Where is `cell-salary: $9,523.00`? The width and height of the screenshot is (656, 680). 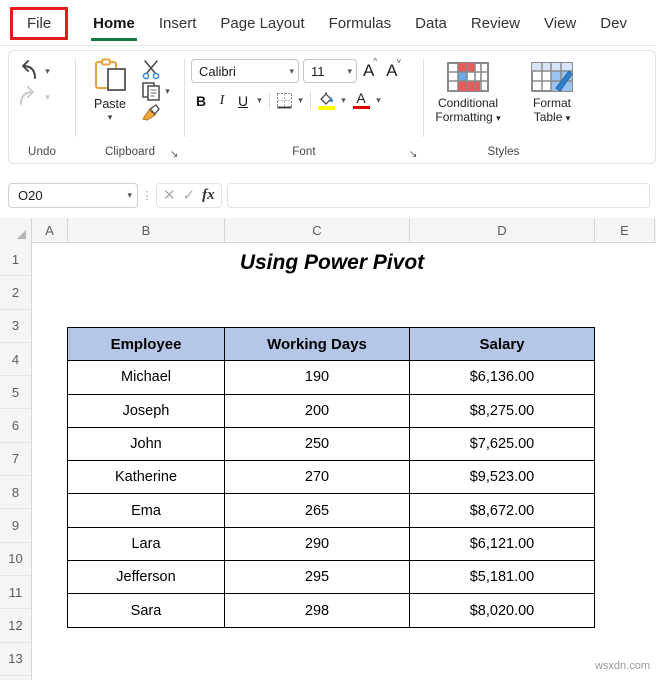 cell-salary: $9,523.00 is located at coordinates (502, 477).